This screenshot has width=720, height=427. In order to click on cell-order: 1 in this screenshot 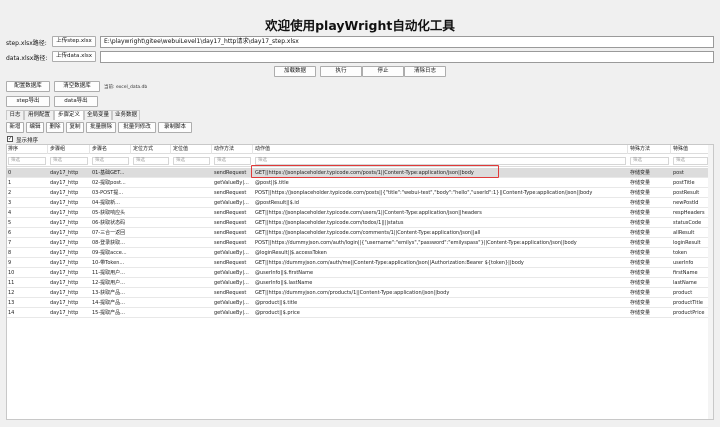, I will do `click(10, 183)`.